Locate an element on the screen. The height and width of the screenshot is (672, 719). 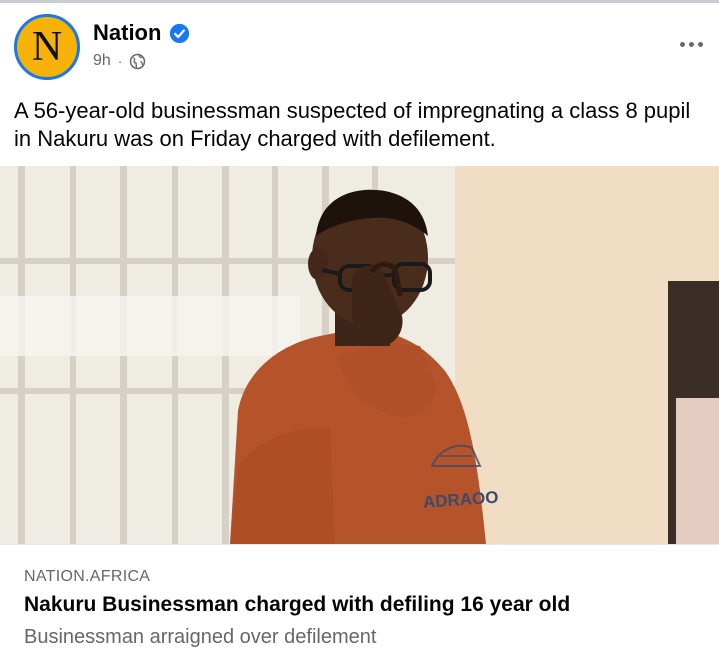
globe-icon is located at coordinates (137, 61).